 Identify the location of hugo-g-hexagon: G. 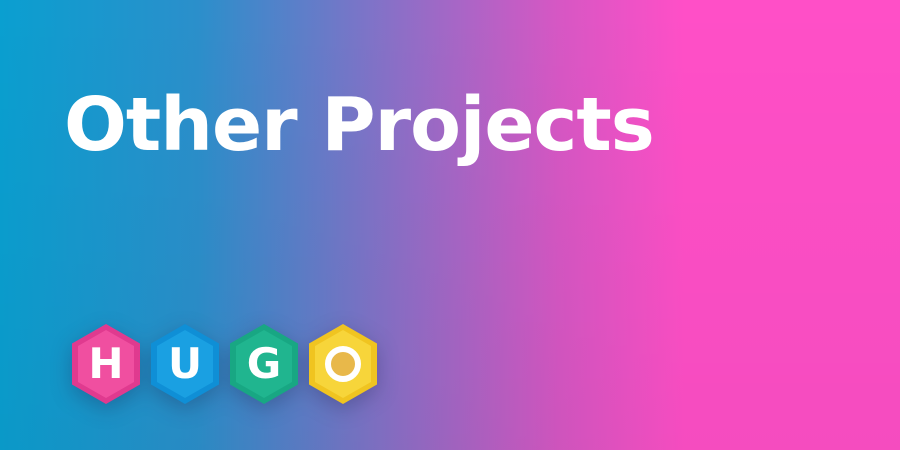
(264, 364).